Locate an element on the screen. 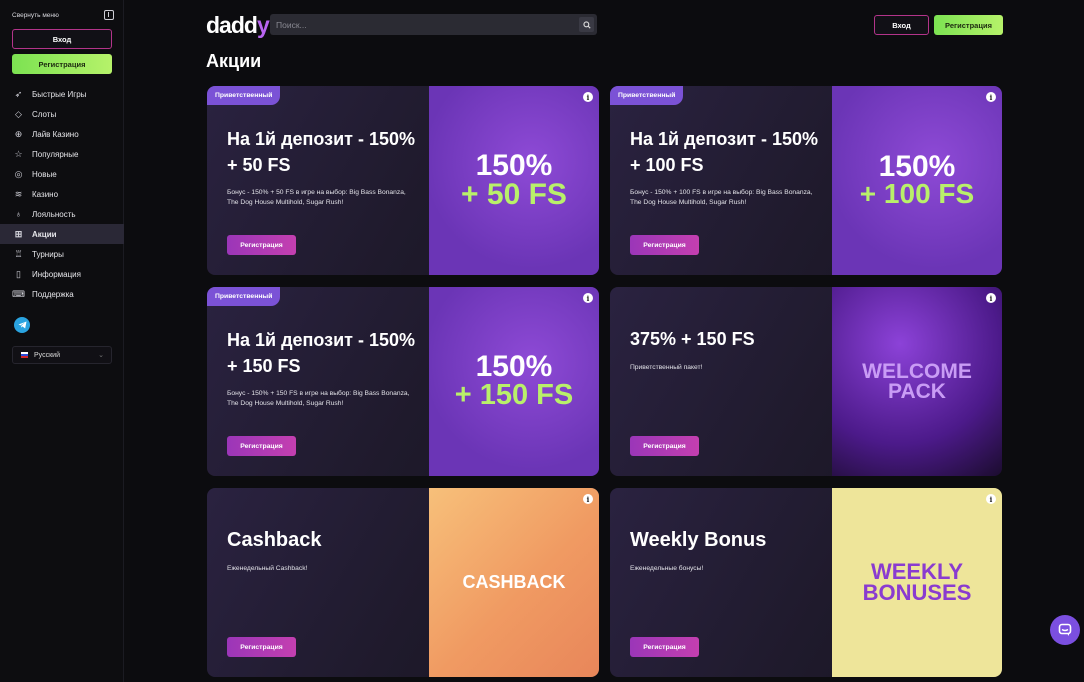 The width and height of the screenshot is (1084, 682). promo-image-text: WELCOME PACK is located at coordinates (917, 381).